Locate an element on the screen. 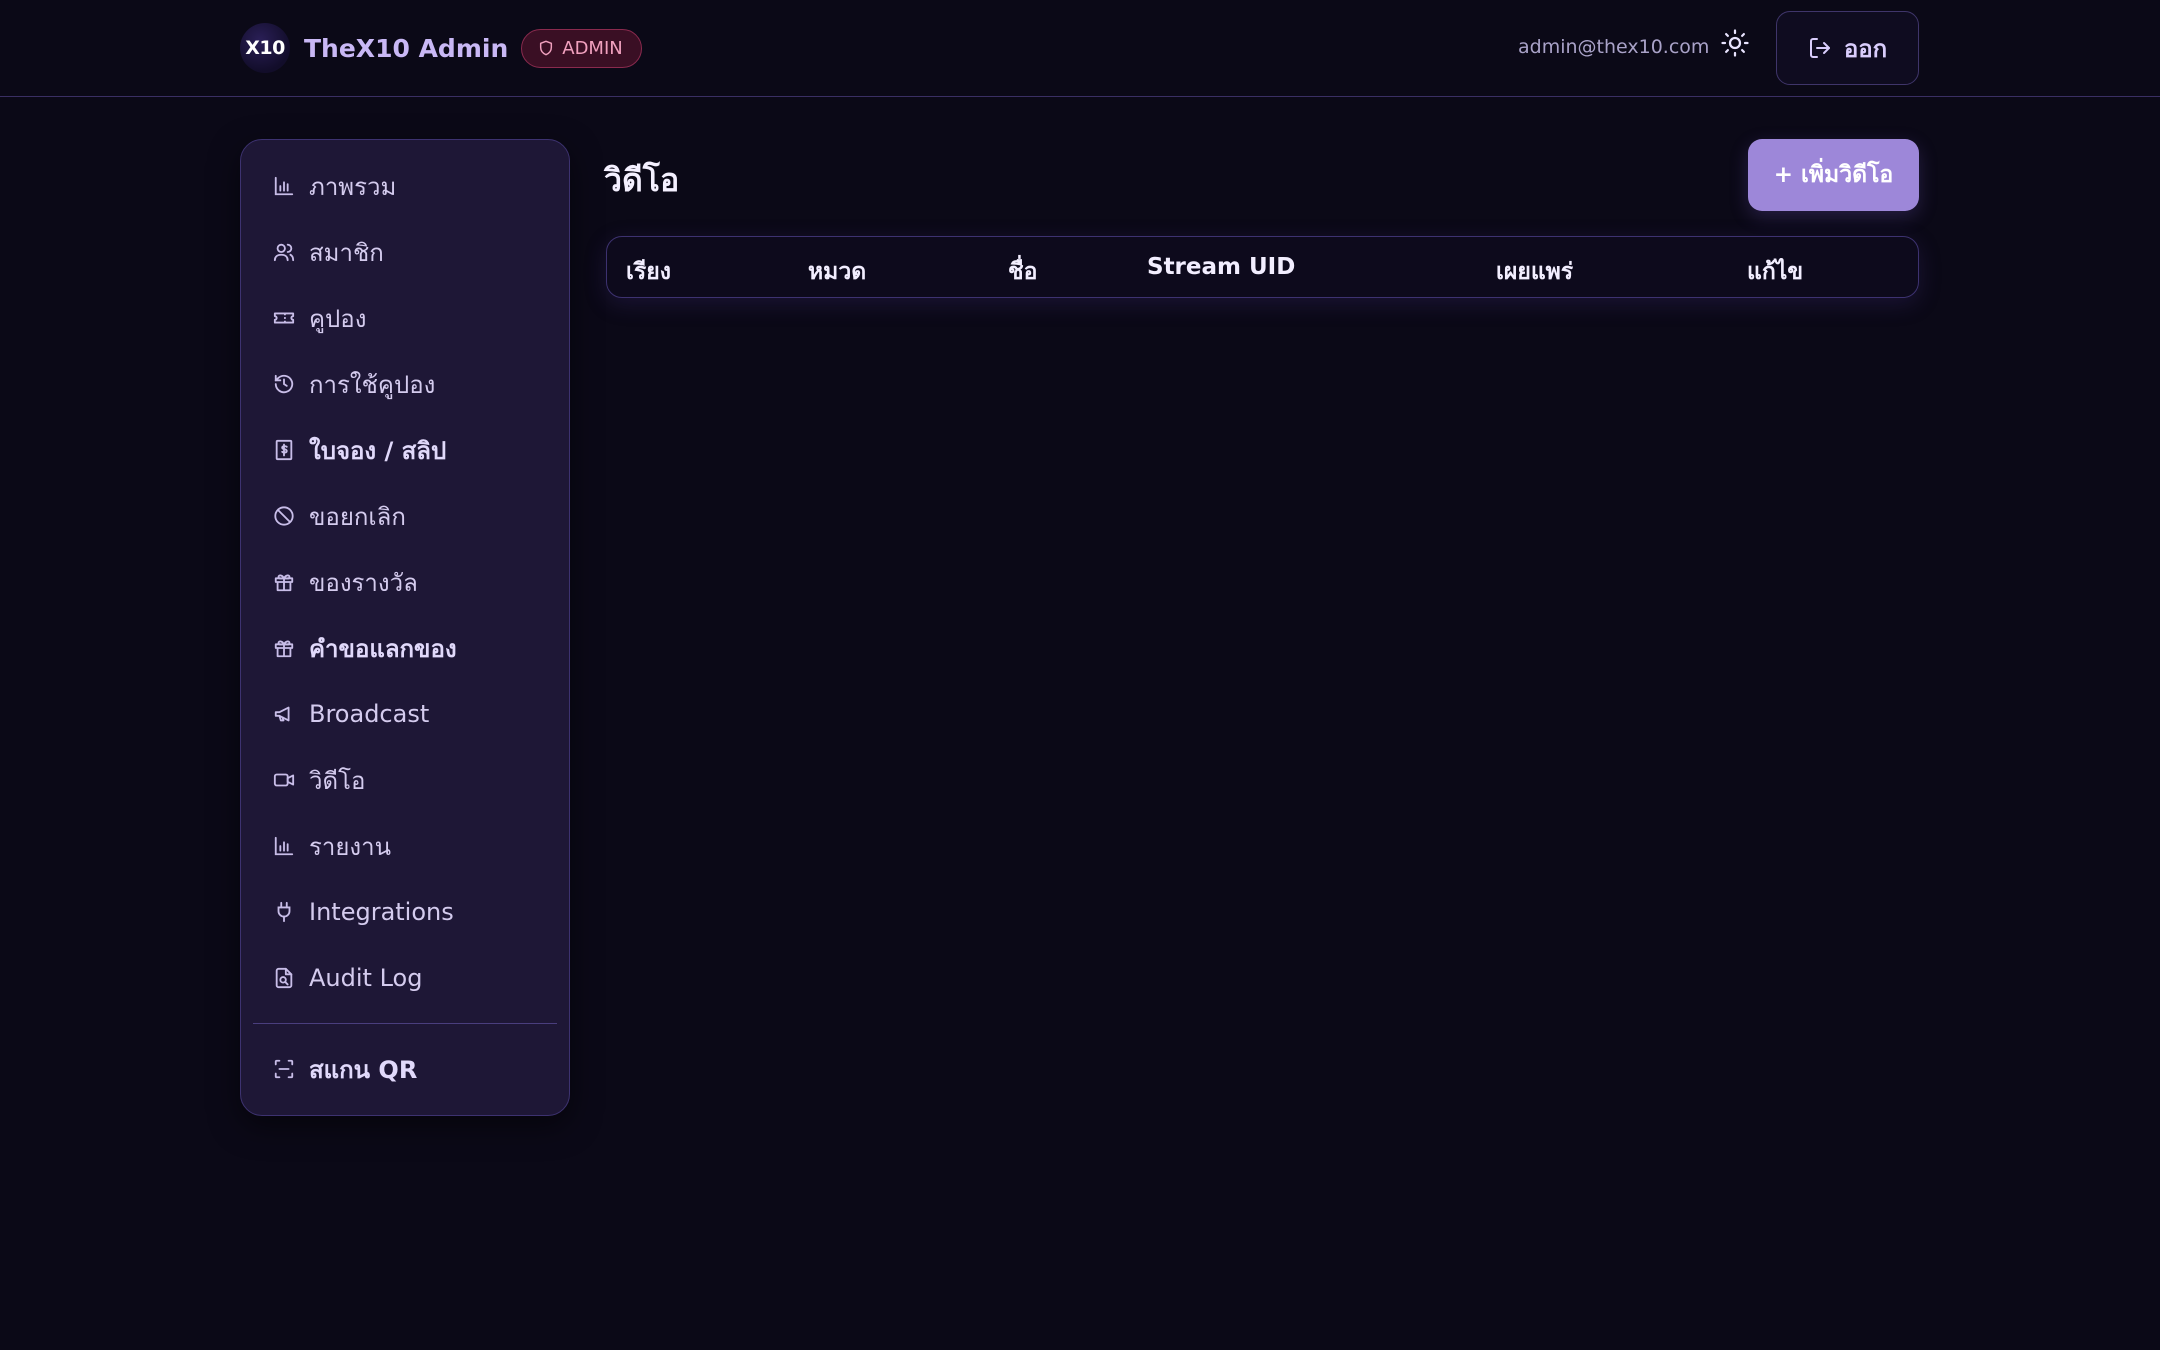 The image size is (2160, 1350). sidebar-item-label: การใช้คูปอง is located at coordinates (372, 384).